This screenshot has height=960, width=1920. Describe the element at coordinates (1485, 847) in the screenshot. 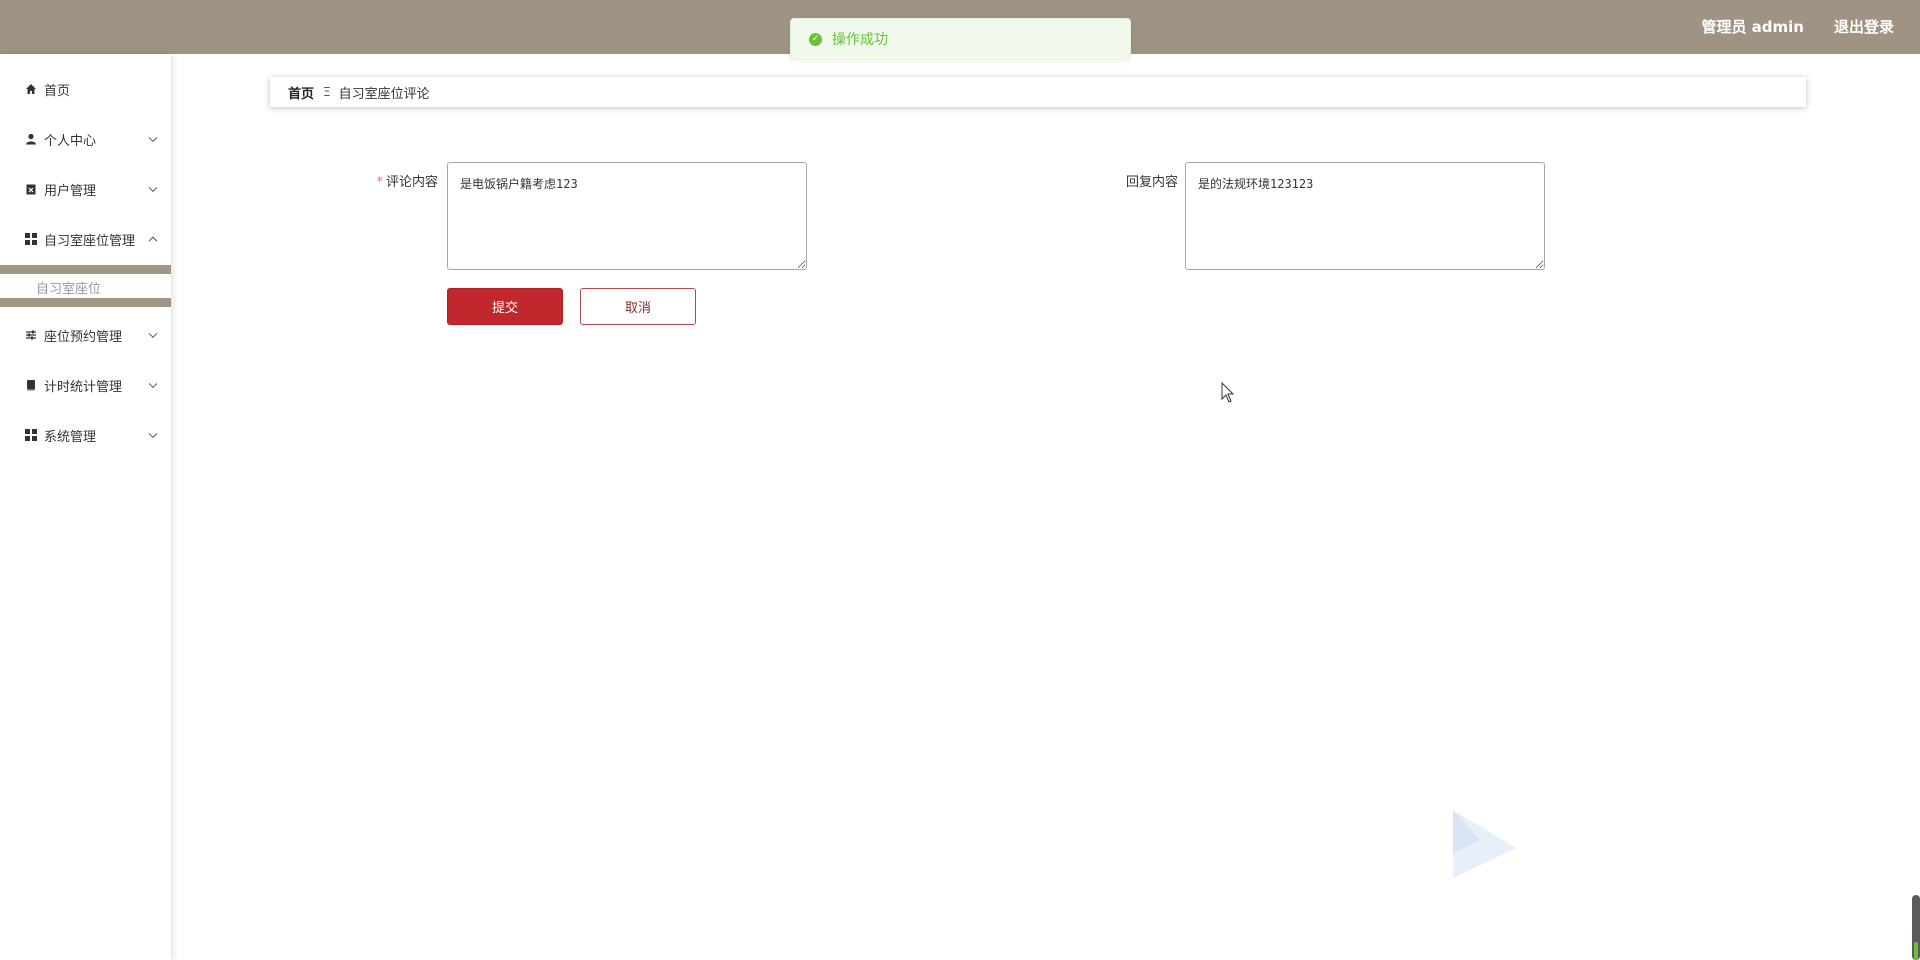

I see `play-logo-icon` at that location.